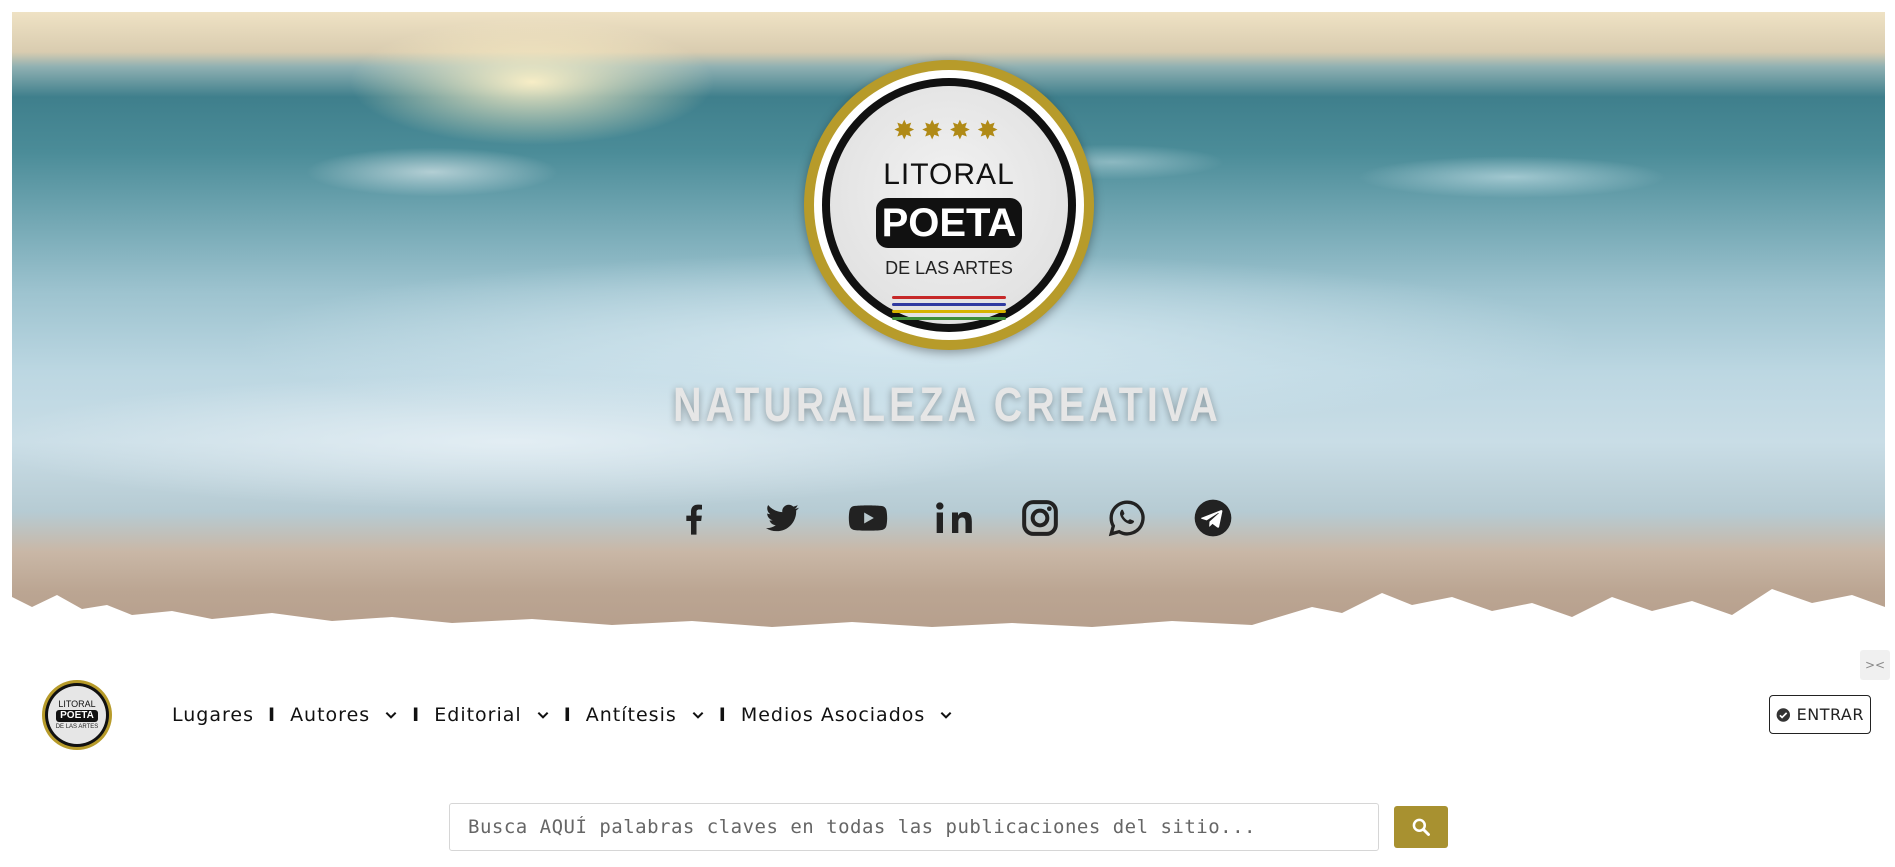 Image resolution: width=1895 pixels, height=867 pixels. What do you see at coordinates (782, 518) in the screenshot?
I see `twitter-icon` at bounding box center [782, 518].